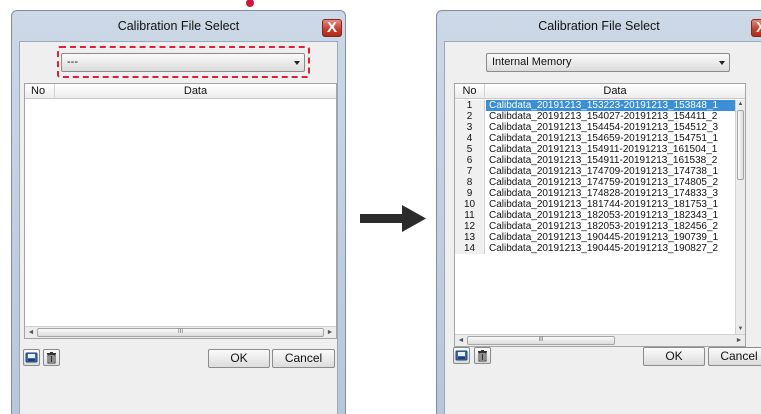  Describe the element at coordinates (183, 62) in the screenshot. I see `source-combo: ---` at that location.